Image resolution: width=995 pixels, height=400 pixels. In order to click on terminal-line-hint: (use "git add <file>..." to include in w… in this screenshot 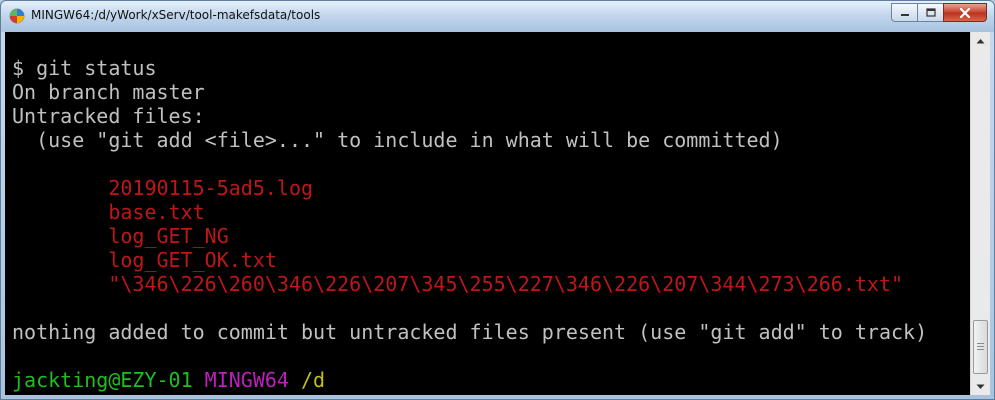, I will do `click(397, 140)`.